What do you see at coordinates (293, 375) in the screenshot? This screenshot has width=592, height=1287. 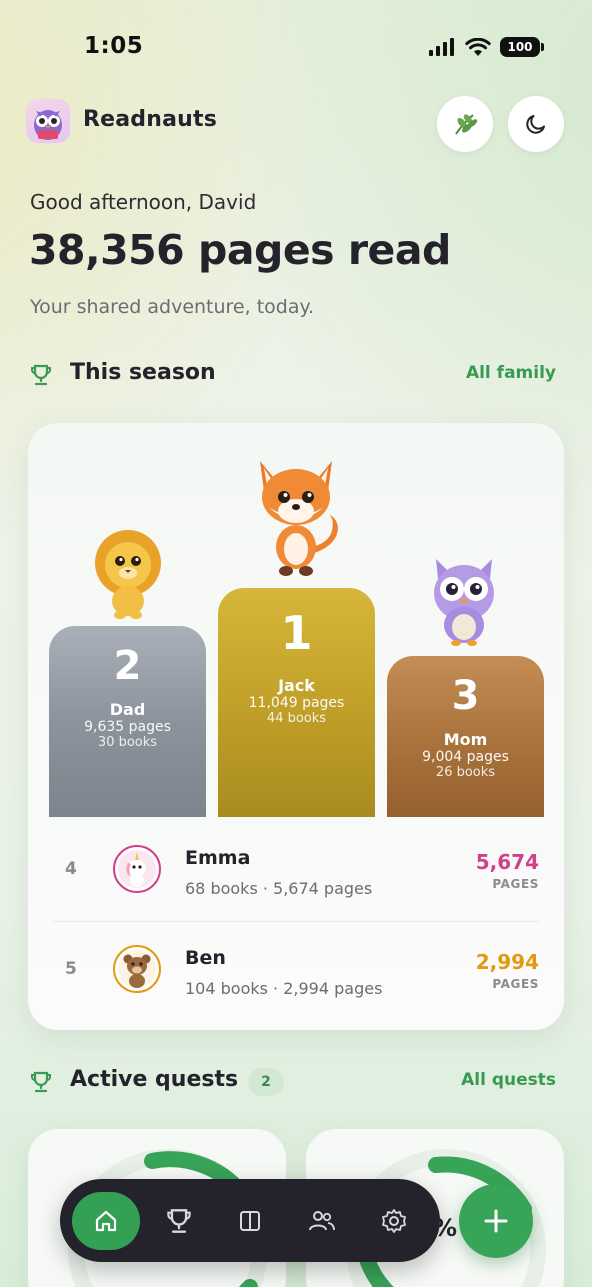 I see `season-section-header: This season All family` at bounding box center [293, 375].